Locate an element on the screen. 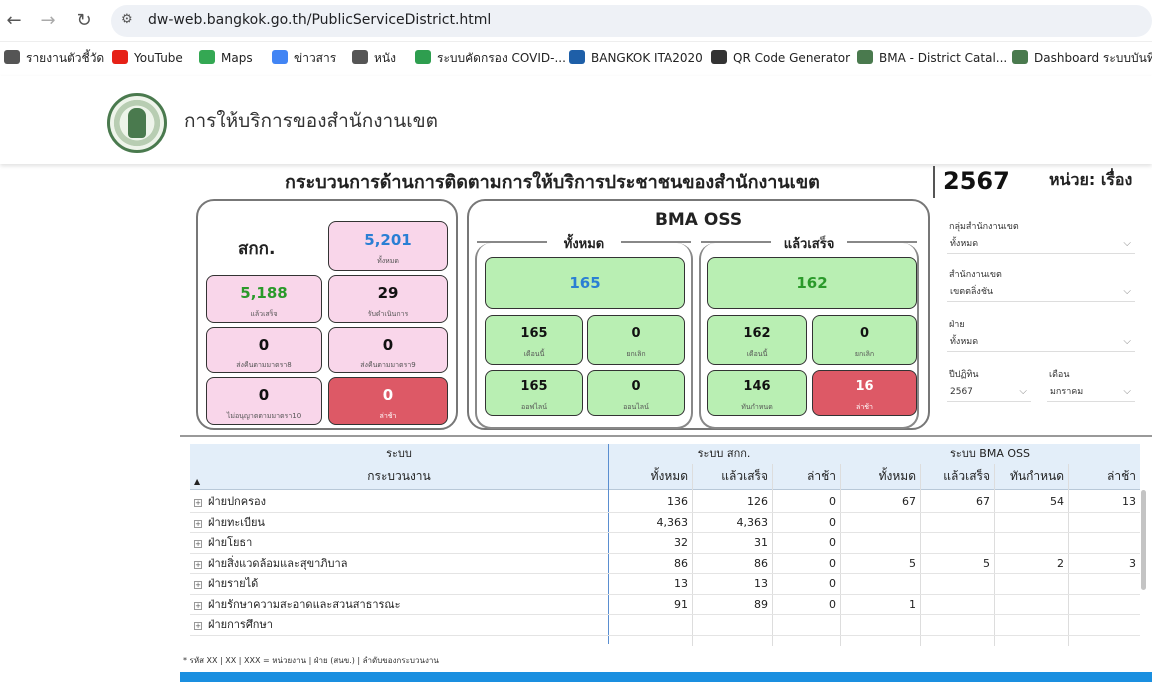  table-row: + ฝ่ายปกครอง 136 126 0 67 67 54 13 is located at coordinates (665, 502).